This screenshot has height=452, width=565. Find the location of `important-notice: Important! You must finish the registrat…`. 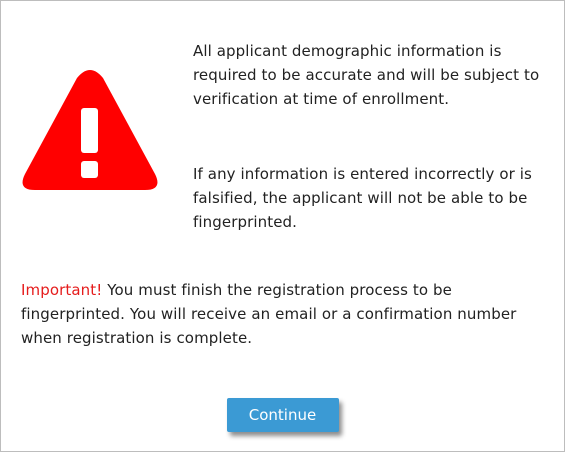

important-notice: Important! You must finish the registrat… is located at coordinates (286, 314).